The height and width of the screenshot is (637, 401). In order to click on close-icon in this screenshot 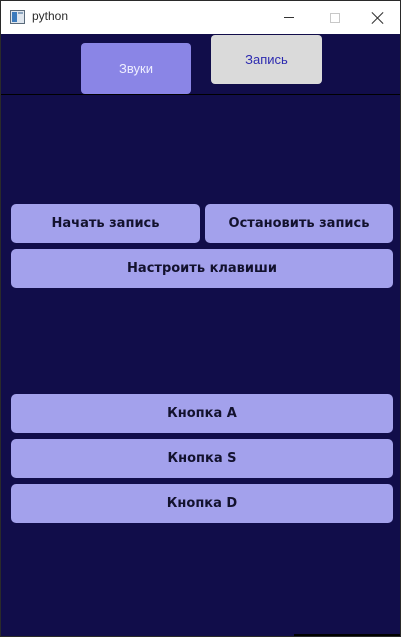, I will do `click(378, 18)`.